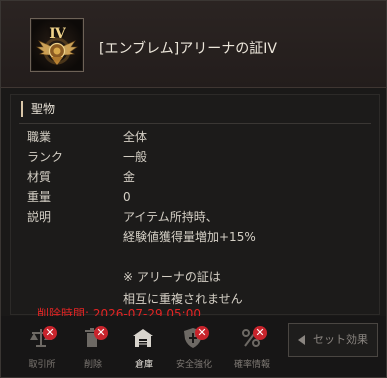 The width and height of the screenshot is (387, 378). Describe the element at coordinates (301, 340) in the screenshot. I see `arrow-left-icon` at that location.